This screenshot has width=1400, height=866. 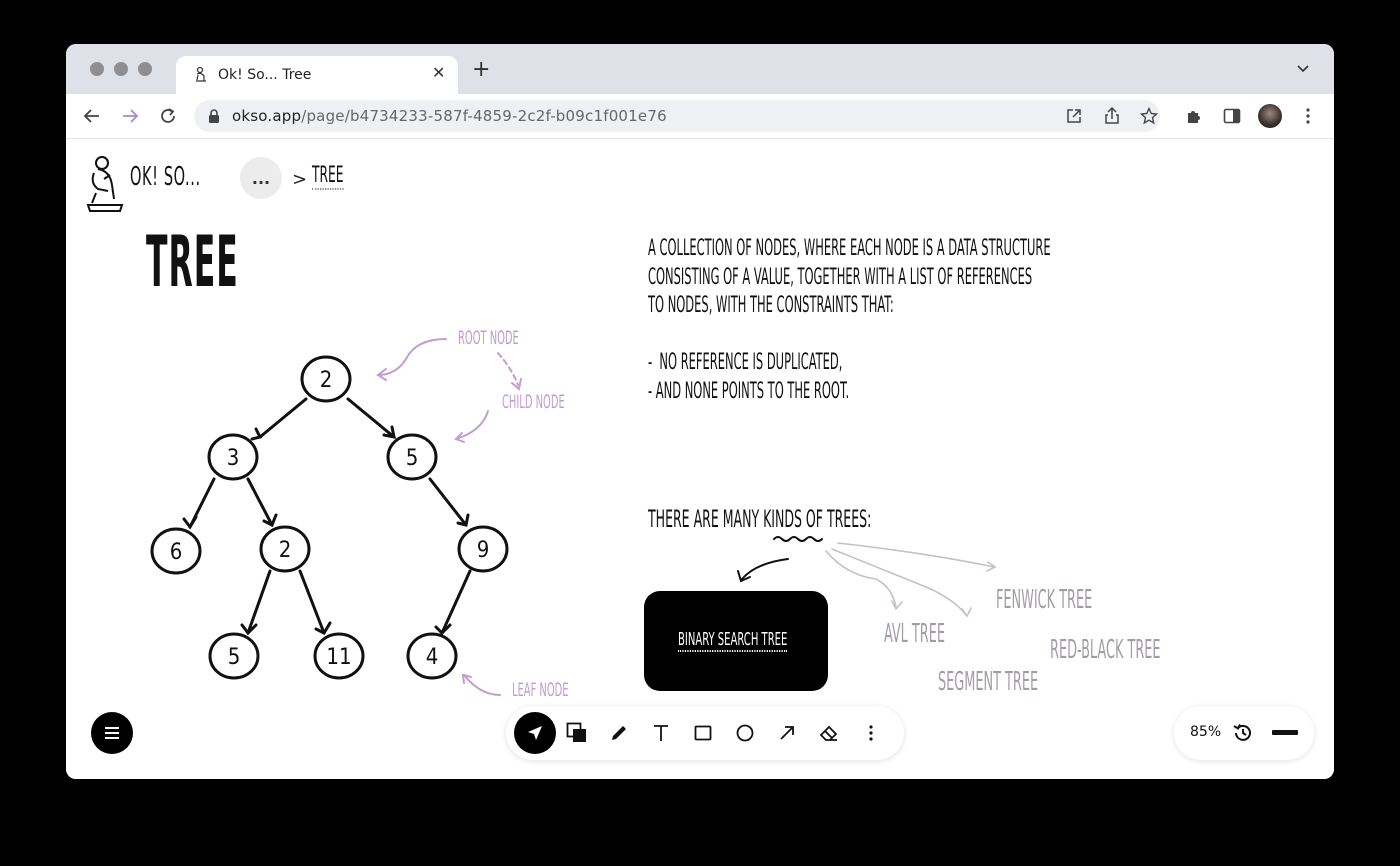 I want to click on close-window-button, so click(x=97, y=69).